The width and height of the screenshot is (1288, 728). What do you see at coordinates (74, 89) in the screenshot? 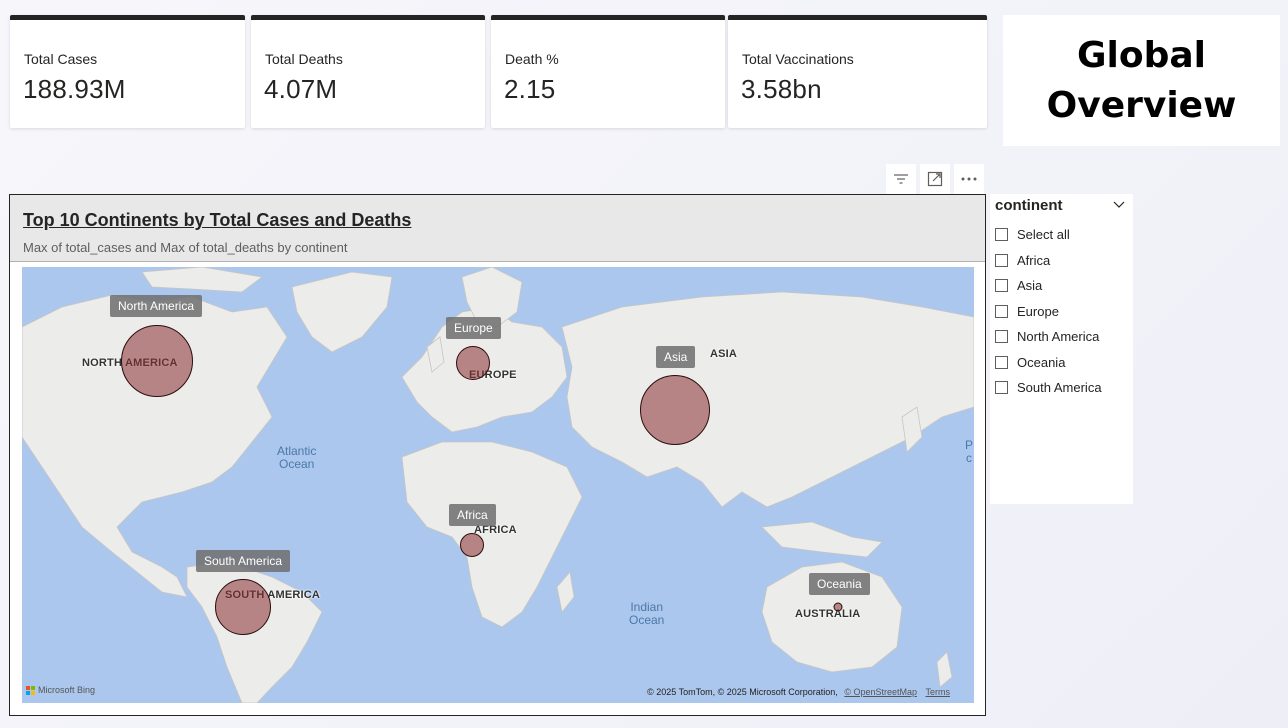
I see `kpi-value: 188.93M` at bounding box center [74, 89].